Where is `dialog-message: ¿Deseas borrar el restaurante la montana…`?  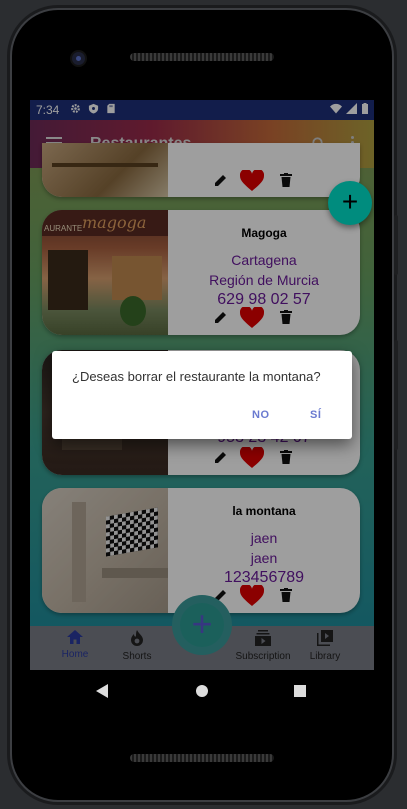
dialog-message: ¿Deseas borrar el restaurante la montana… is located at coordinates (196, 376).